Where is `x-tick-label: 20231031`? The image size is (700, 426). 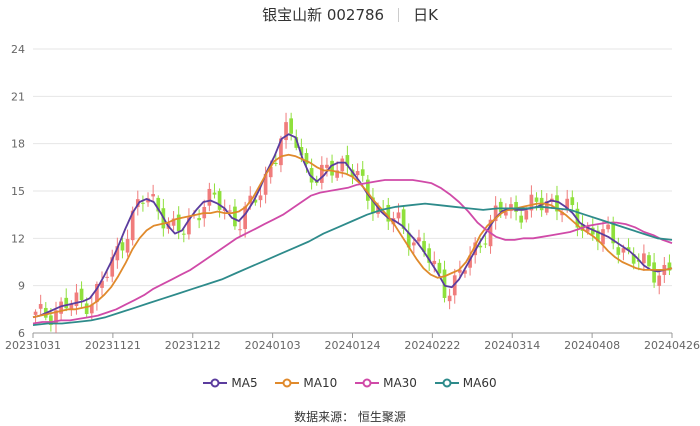 x-tick-label: 20231031 is located at coordinates (33, 345).